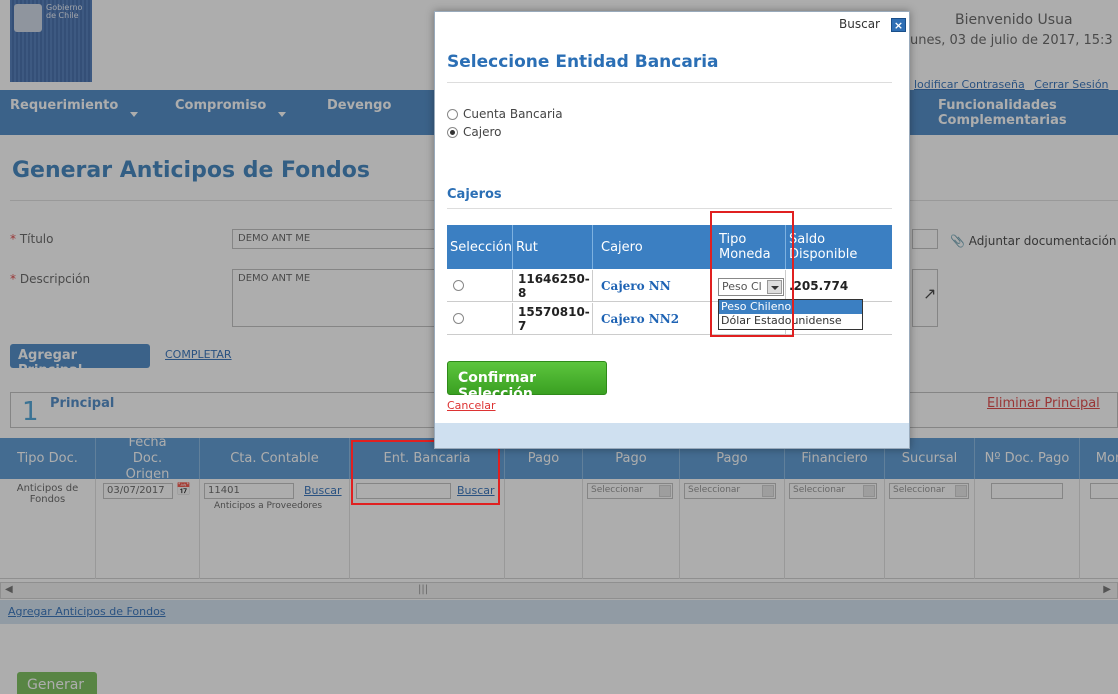  What do you see at coordinates (823, 247) in the screenshot?
I see `column-header: Saldo Disponible` at bounding box center [823, 247].